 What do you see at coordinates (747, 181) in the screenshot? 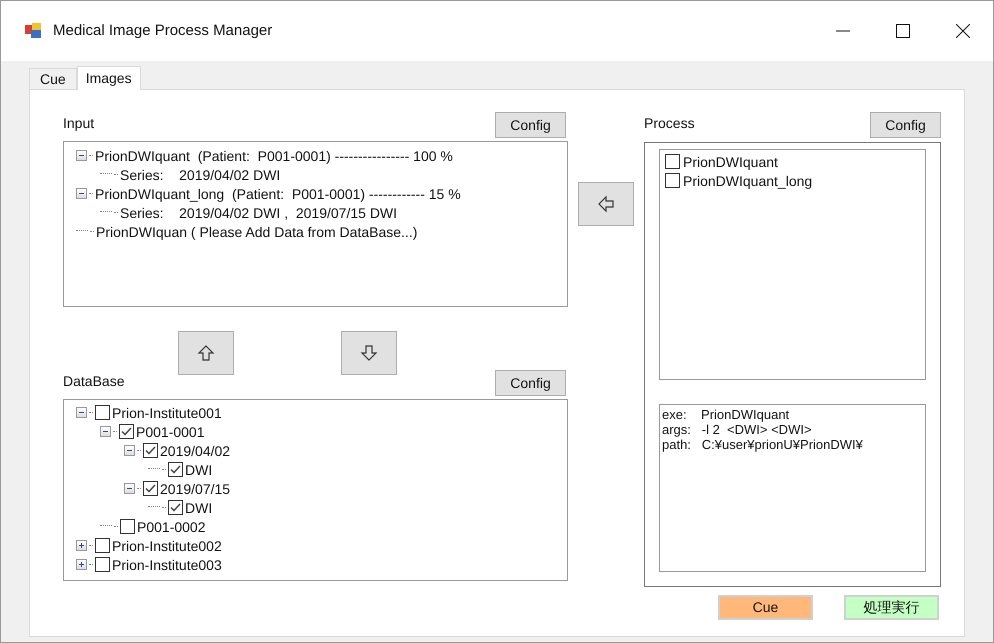
I see `list-item: PrionDWIquant_long` at bounding box center [747, 181].